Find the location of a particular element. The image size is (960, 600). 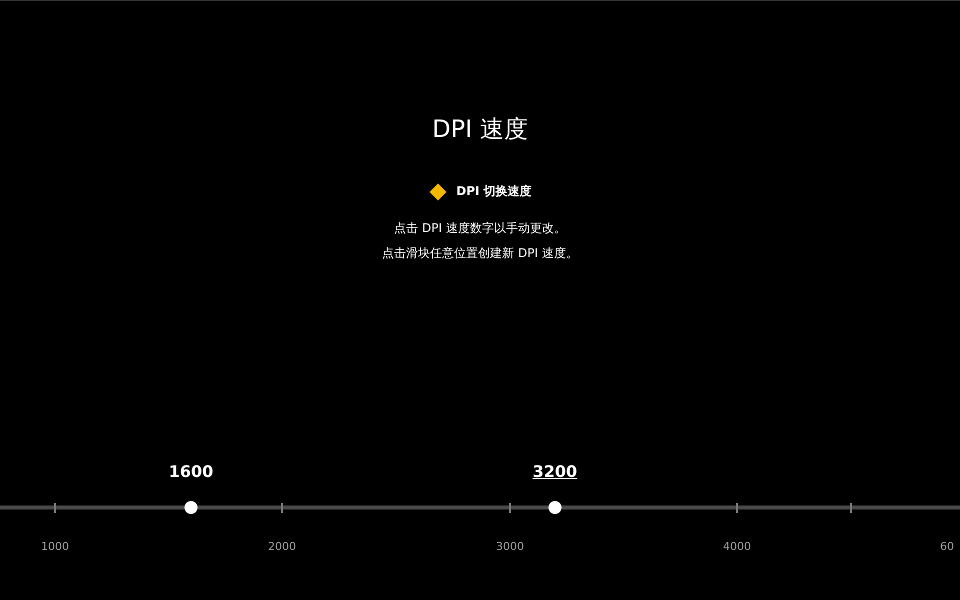

hint-text: 点击 DPI 速度数字以手动更改。 is located at coordinates (480, 228).